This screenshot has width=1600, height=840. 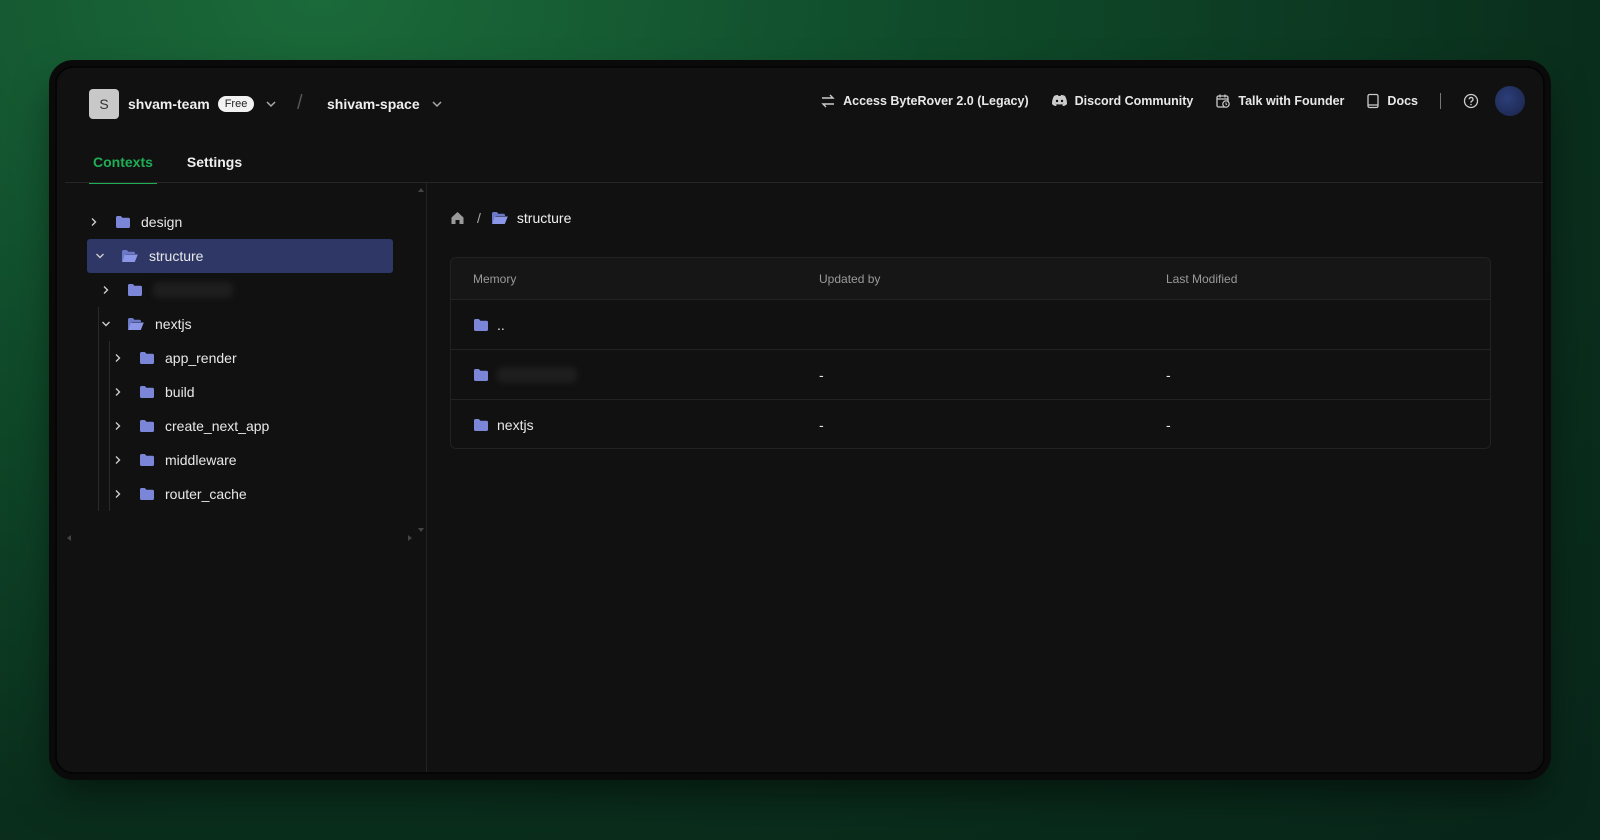 I want to click on calendar-clock-icon, so click(x=1223, y=101).